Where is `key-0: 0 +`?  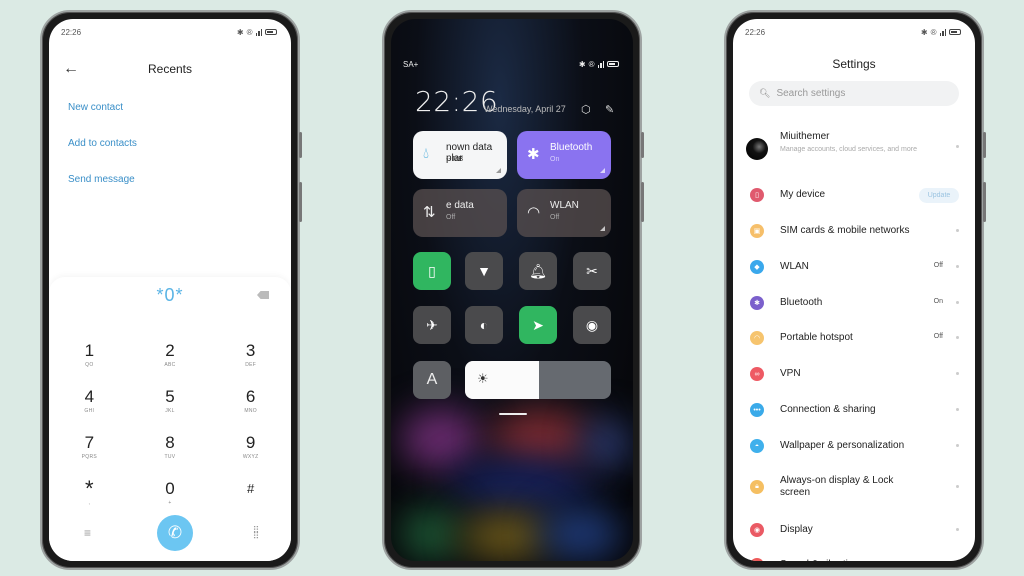 key-0: 0 + is located at coordinates (170, 494).